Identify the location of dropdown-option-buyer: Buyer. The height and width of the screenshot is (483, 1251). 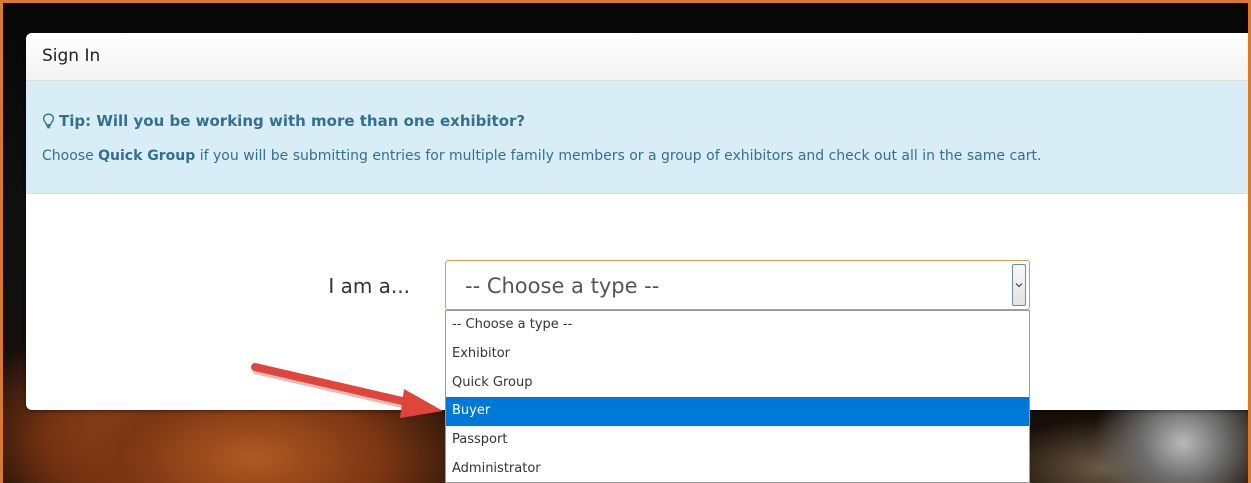
(737, 412).